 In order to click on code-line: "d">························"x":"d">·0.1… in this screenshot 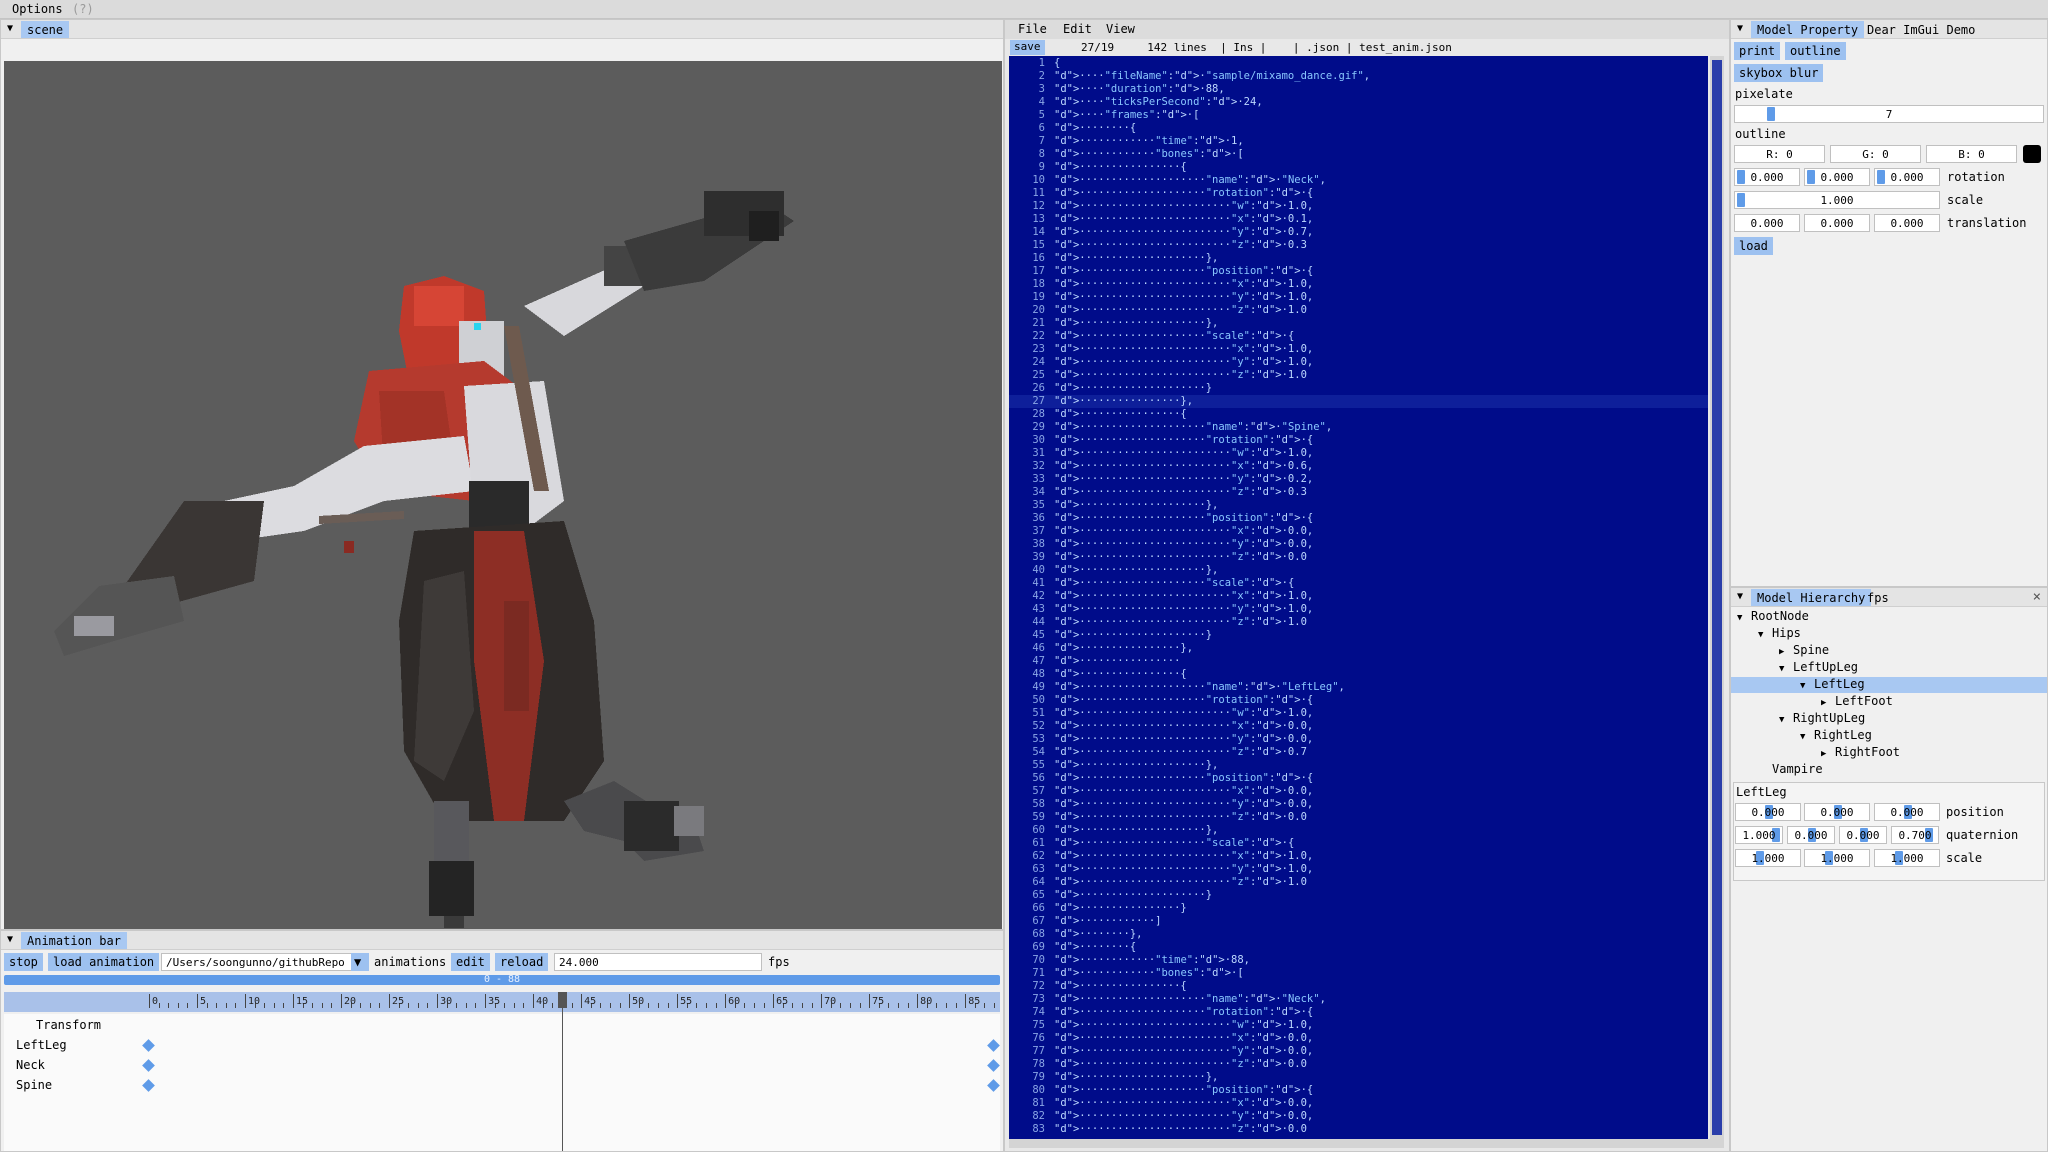, I will do `click(1183, 219)`.